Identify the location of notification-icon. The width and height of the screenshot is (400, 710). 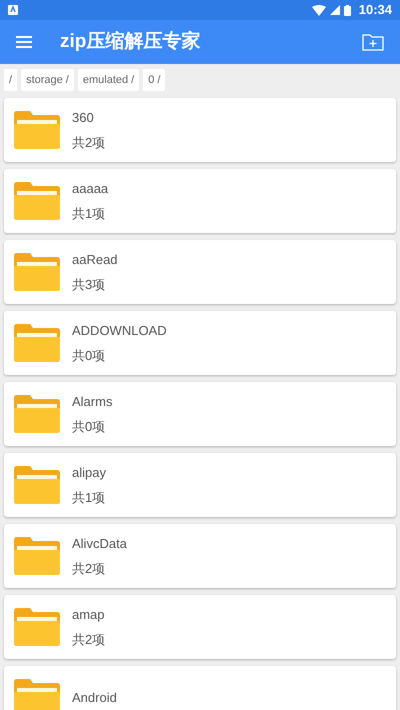
(13, 10).